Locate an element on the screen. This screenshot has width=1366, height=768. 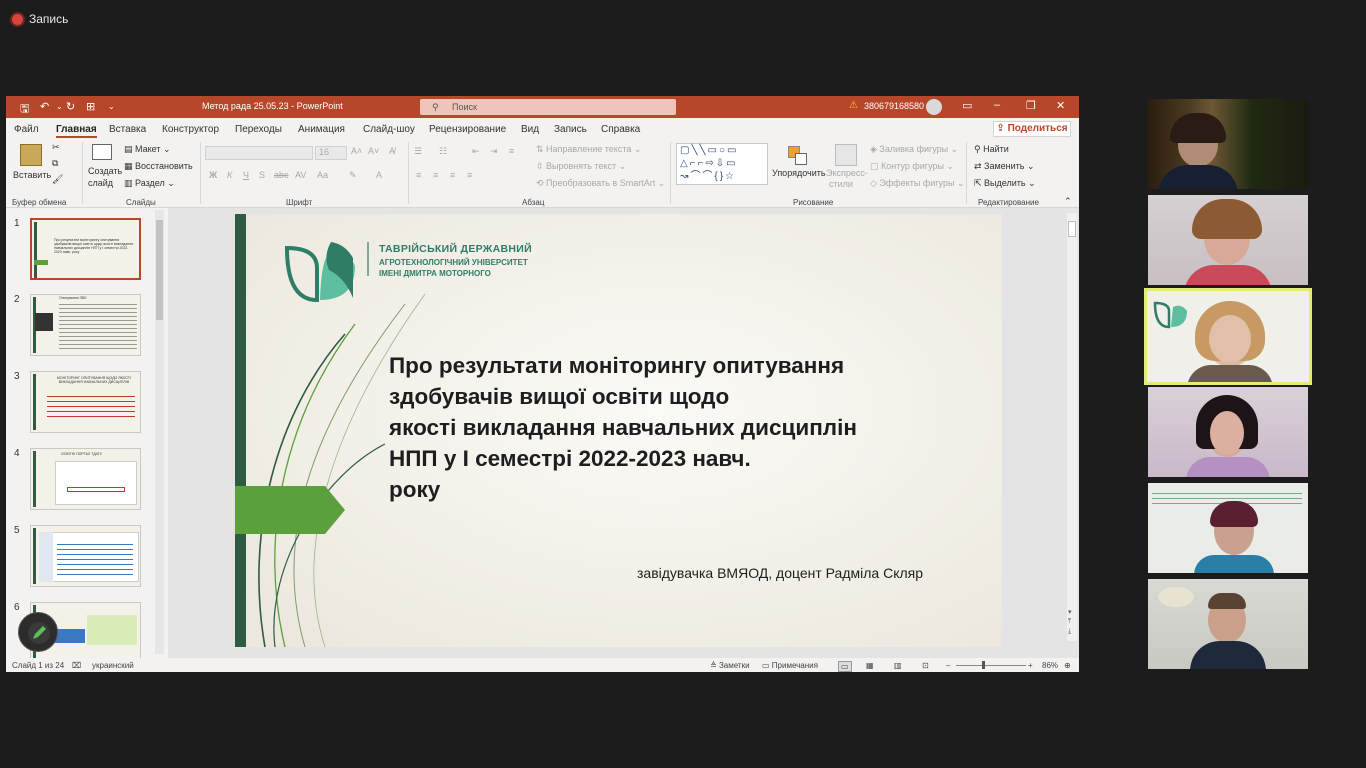
slide-sorter-icon: ▦ is located at coordinates (870, 665).